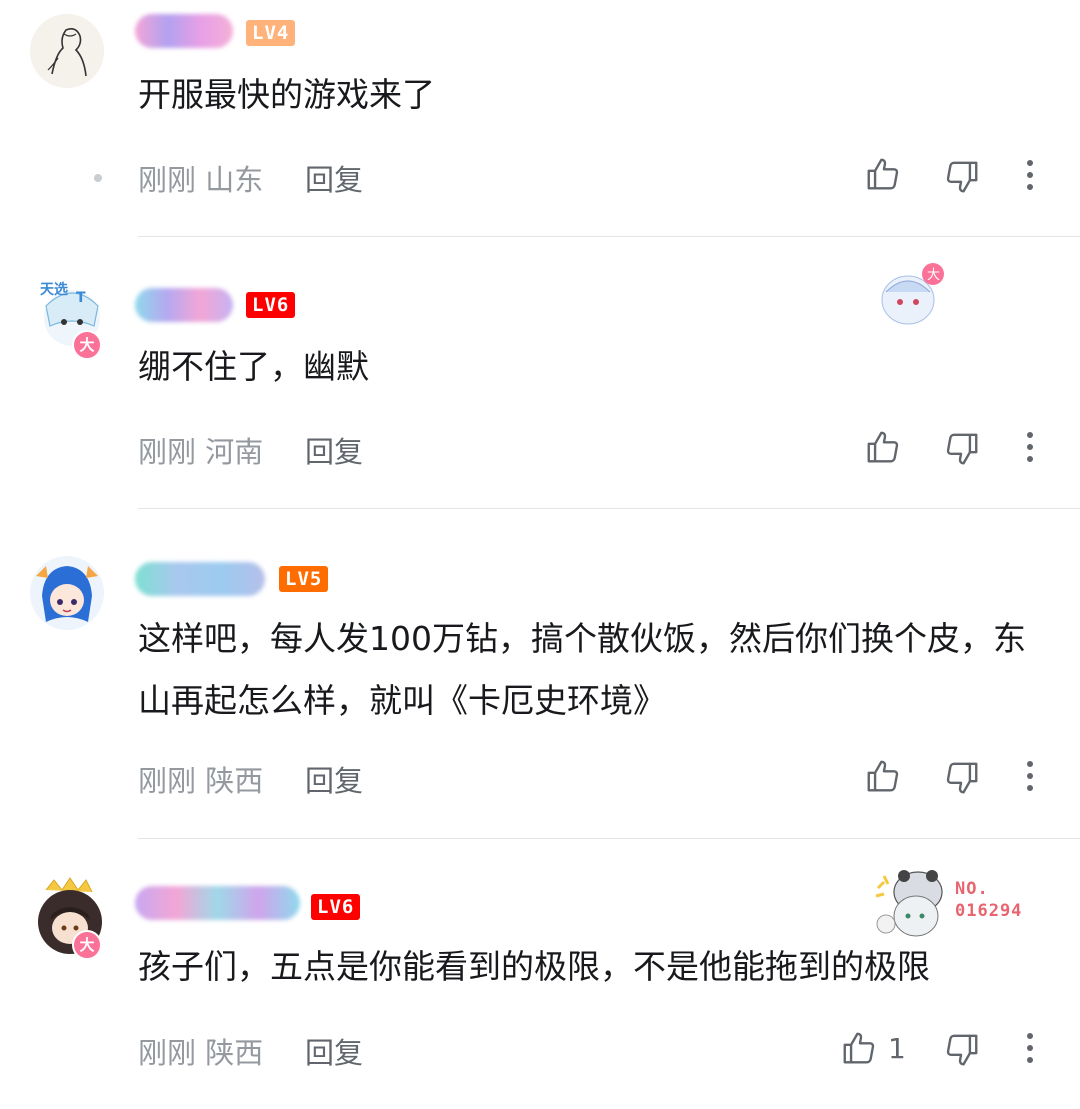 The image size is (1080, 1109). I want to click on comment-meta: 刚刚 河南, so click(200, 450).